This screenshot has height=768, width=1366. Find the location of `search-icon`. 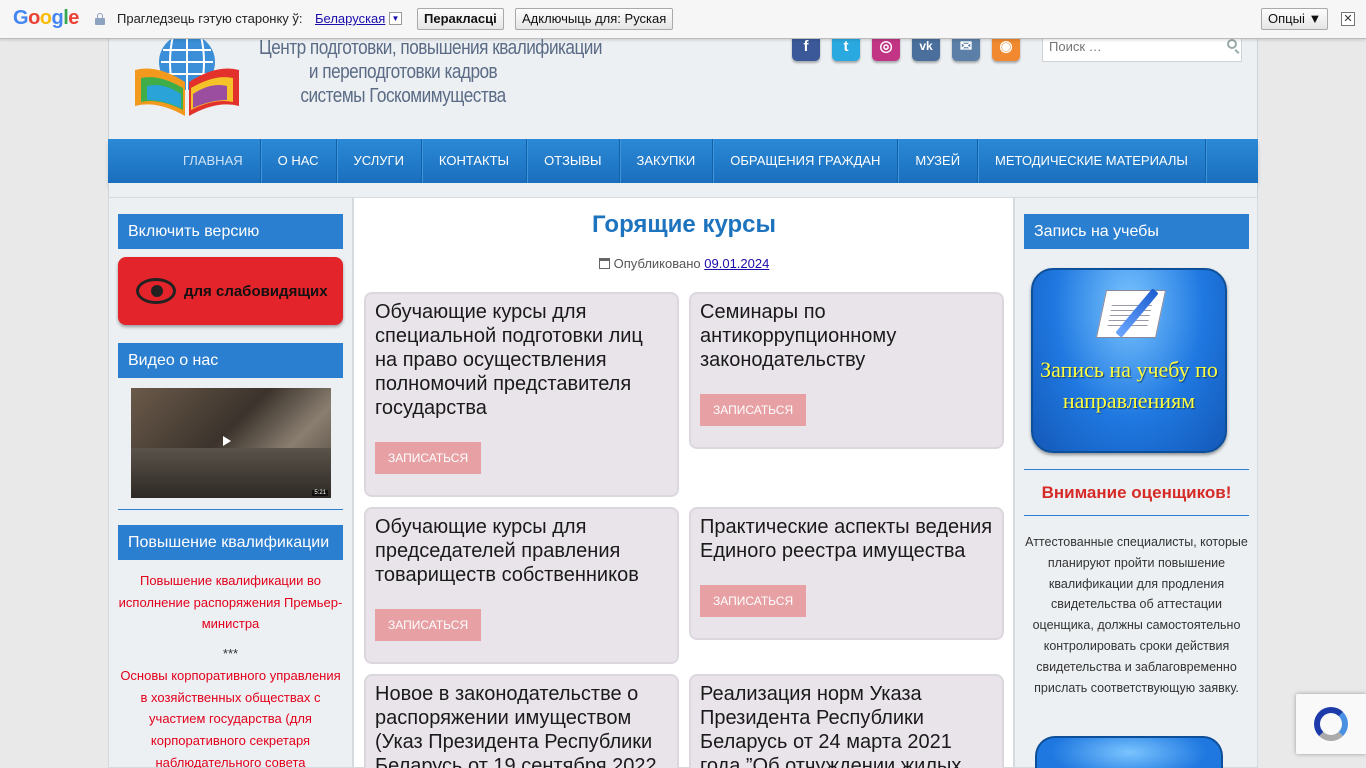

search-icon is located at coordinates (1232, 44).